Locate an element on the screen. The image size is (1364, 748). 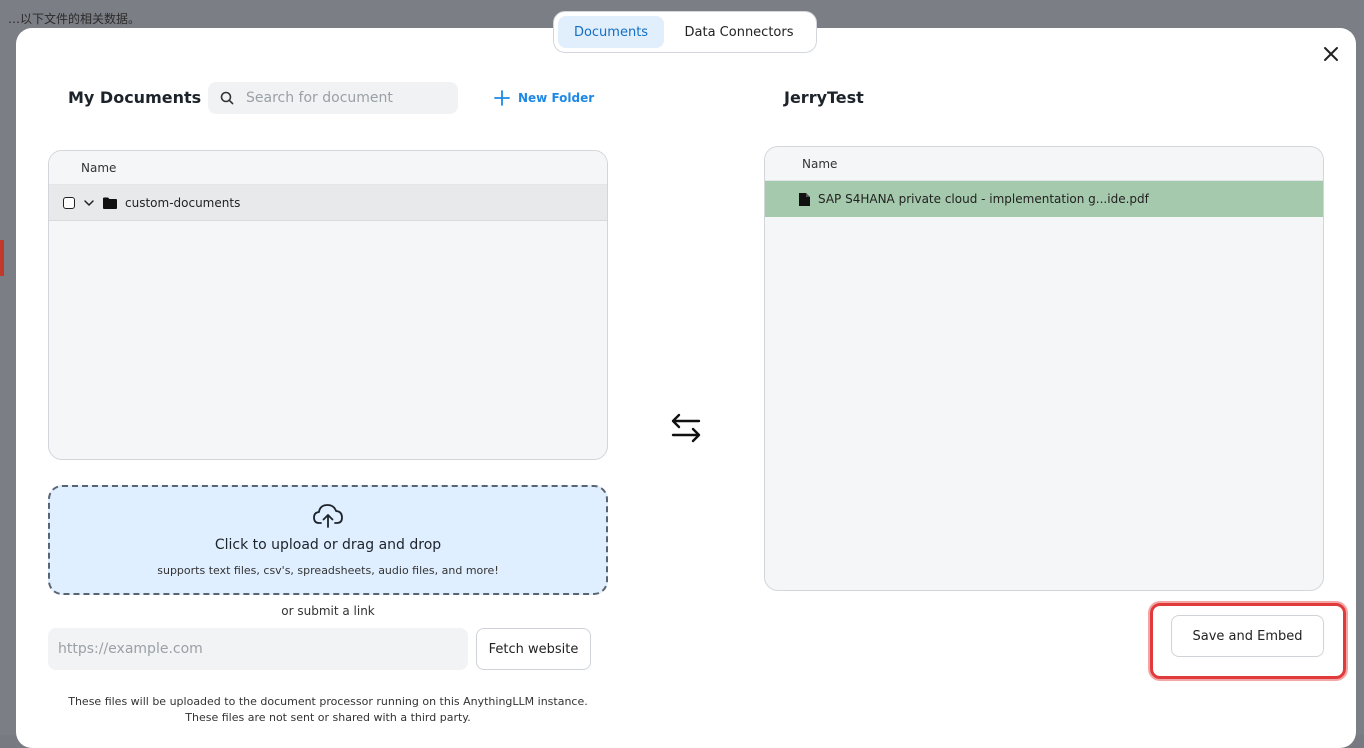
close-button is located at coordinates (1331, 54).